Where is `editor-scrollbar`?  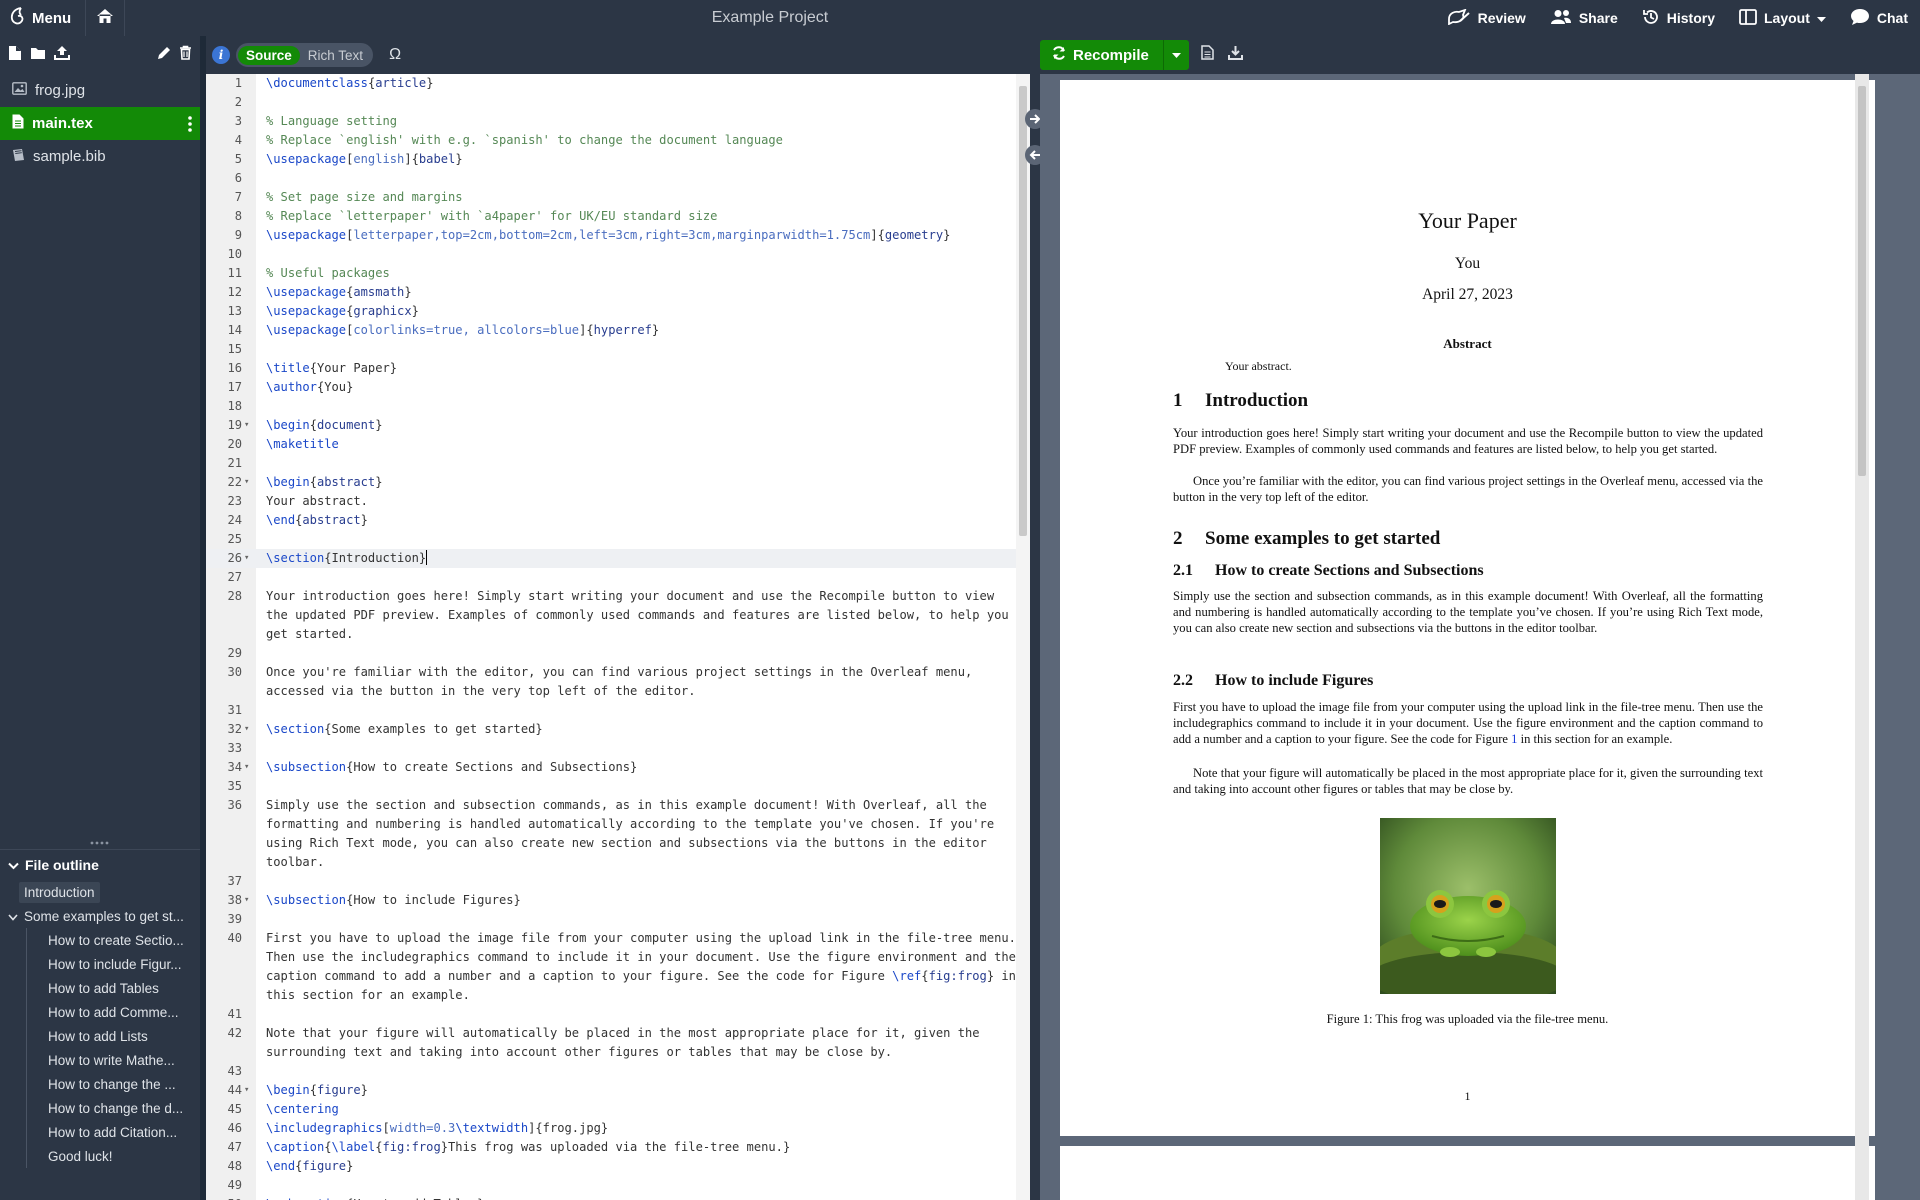 editor-scrollbar is located at coordinates (1023, 637).